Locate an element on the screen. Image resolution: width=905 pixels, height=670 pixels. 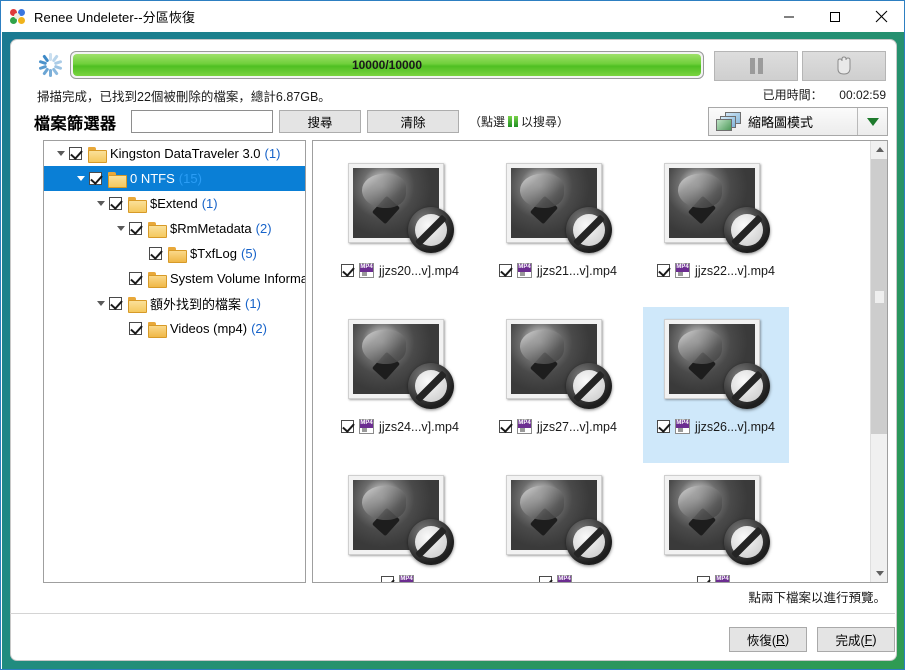
thumbnail-filename: jjzs26...v].mp4 is located at coordinates (735, 426).